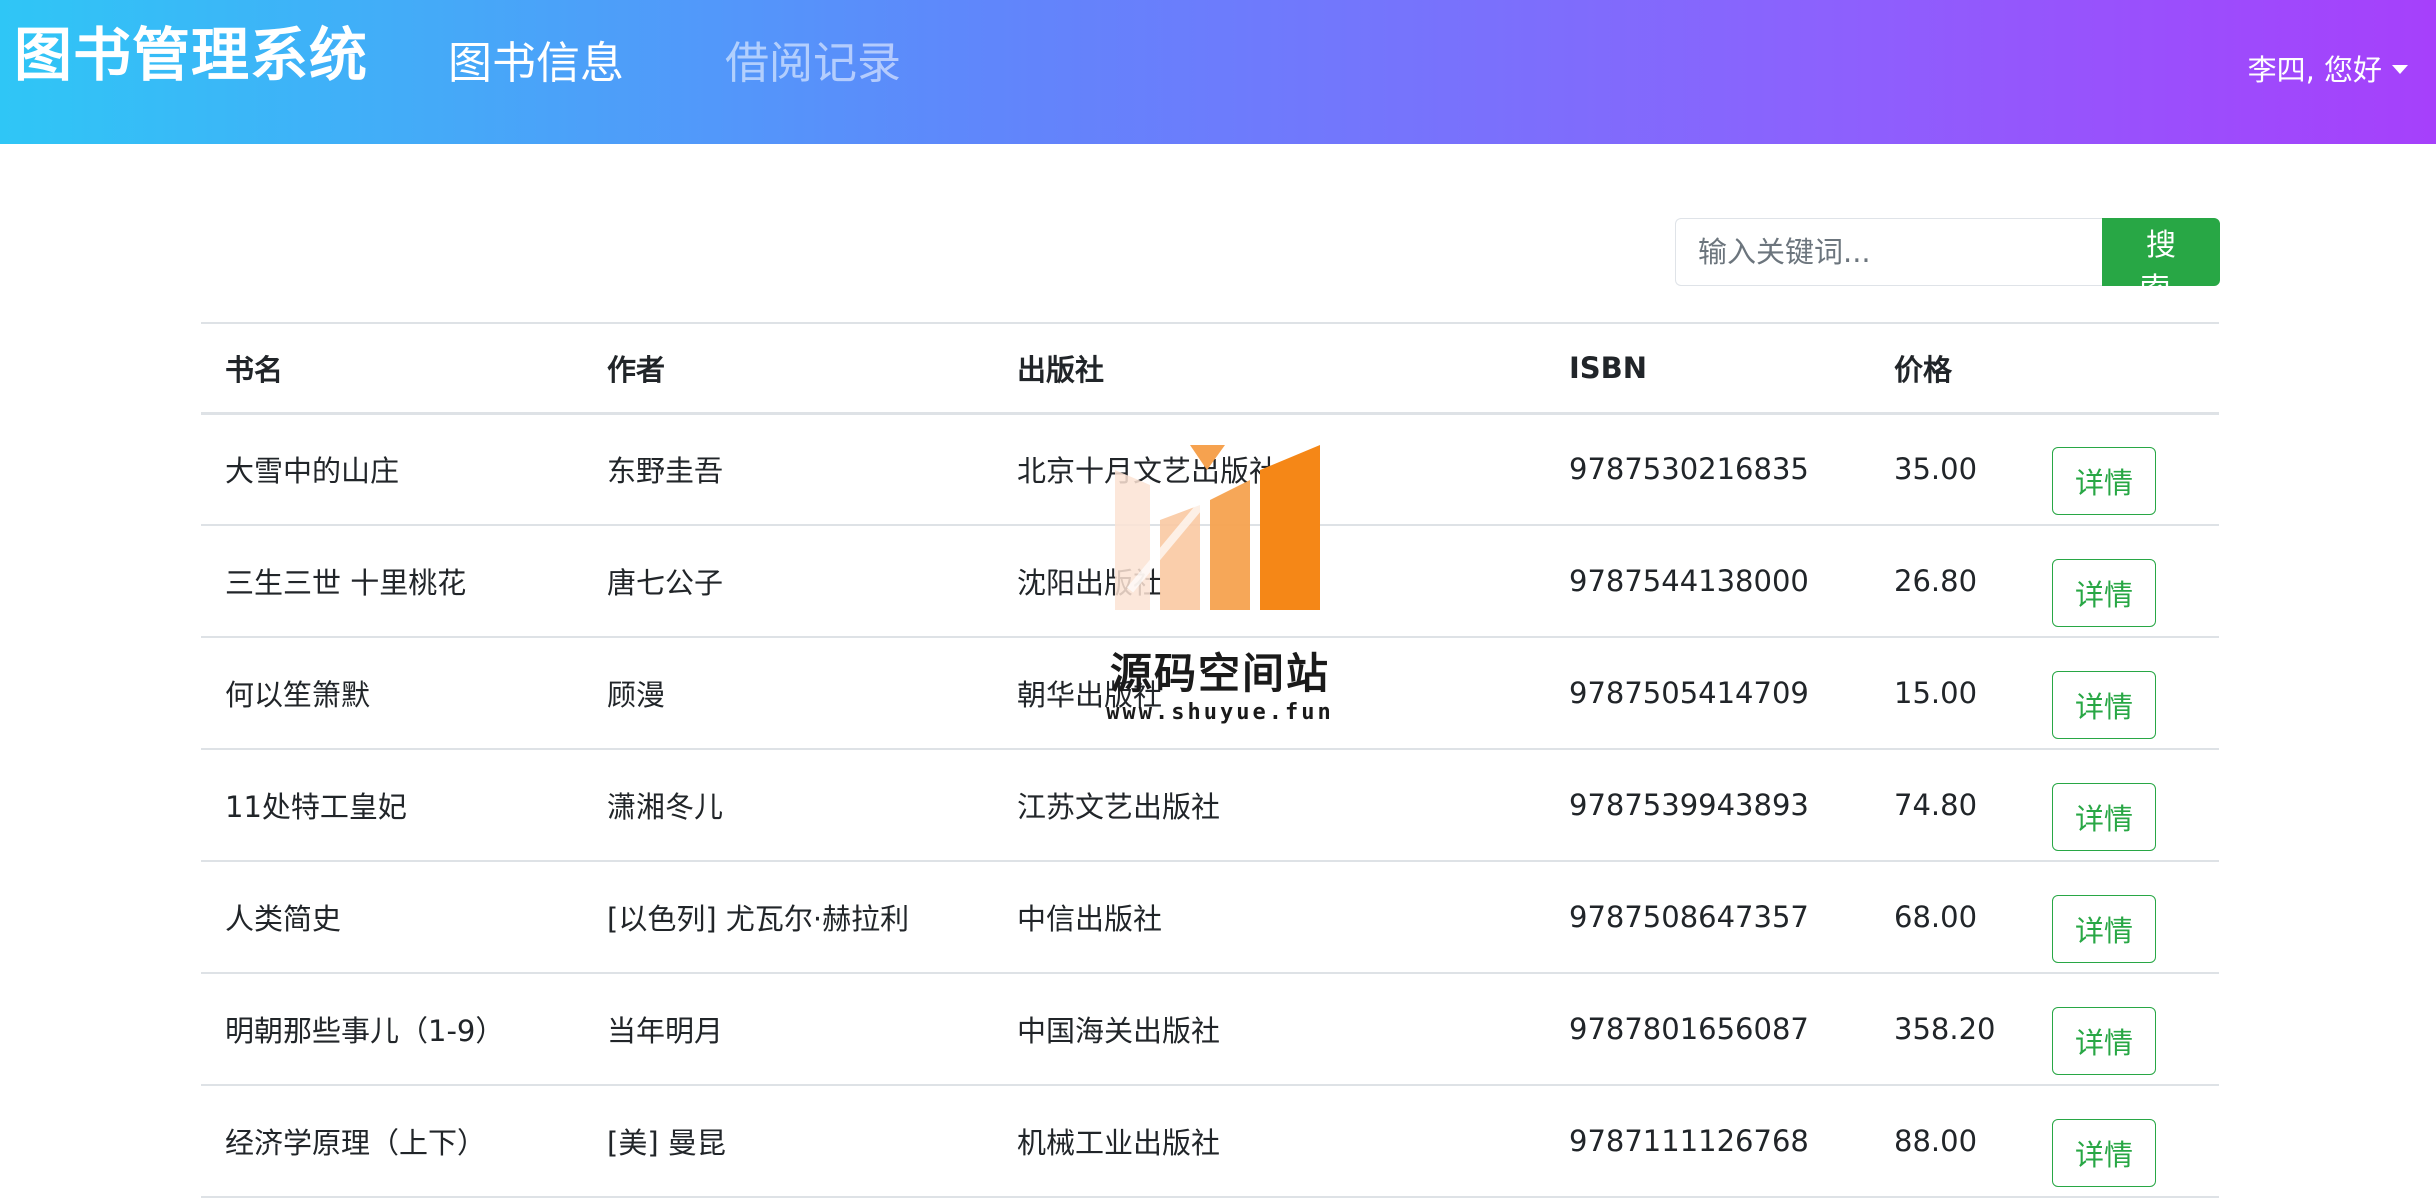  What do you see at coordinates (1707, 469) in the screenshot?
I see `cell-isbn: 9787530216835` at bounding box center [1707, 469].